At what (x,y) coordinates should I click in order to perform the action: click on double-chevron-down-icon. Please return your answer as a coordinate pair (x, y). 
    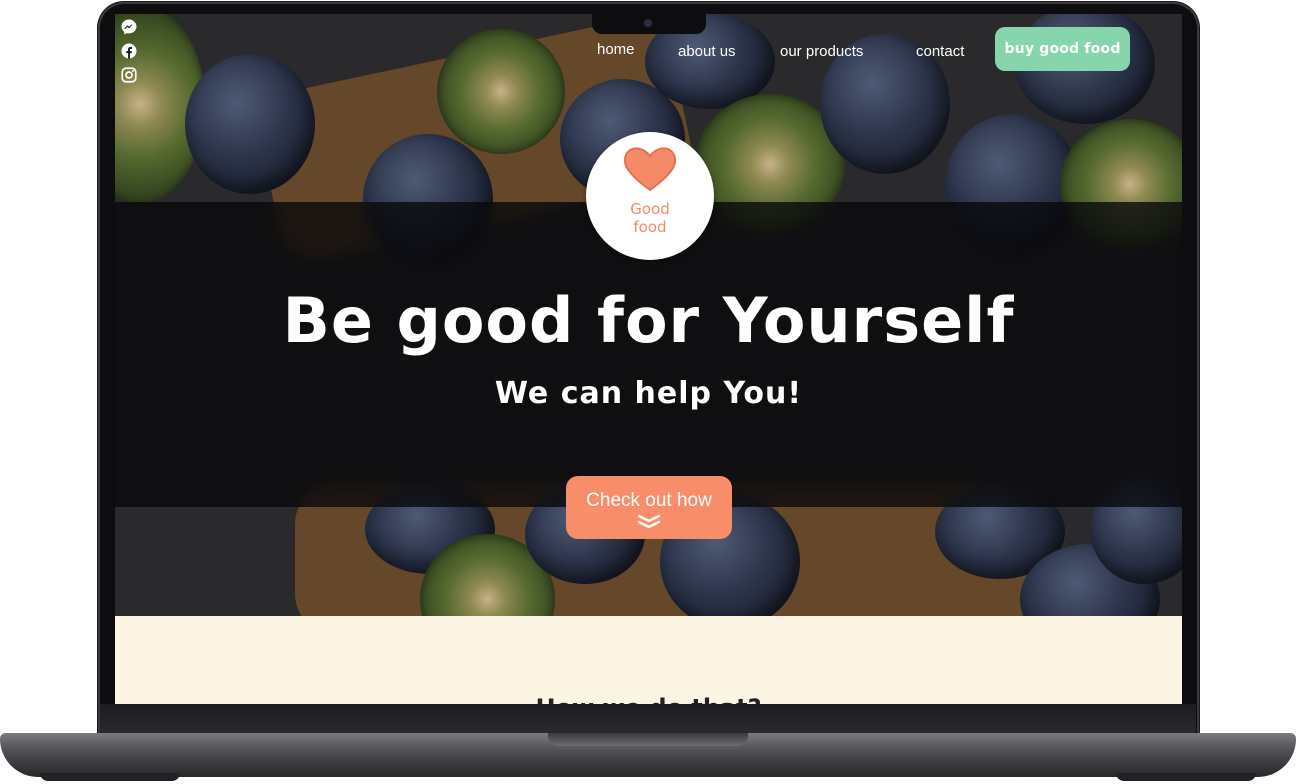
    Looking at the image, I should click on (649, 521).